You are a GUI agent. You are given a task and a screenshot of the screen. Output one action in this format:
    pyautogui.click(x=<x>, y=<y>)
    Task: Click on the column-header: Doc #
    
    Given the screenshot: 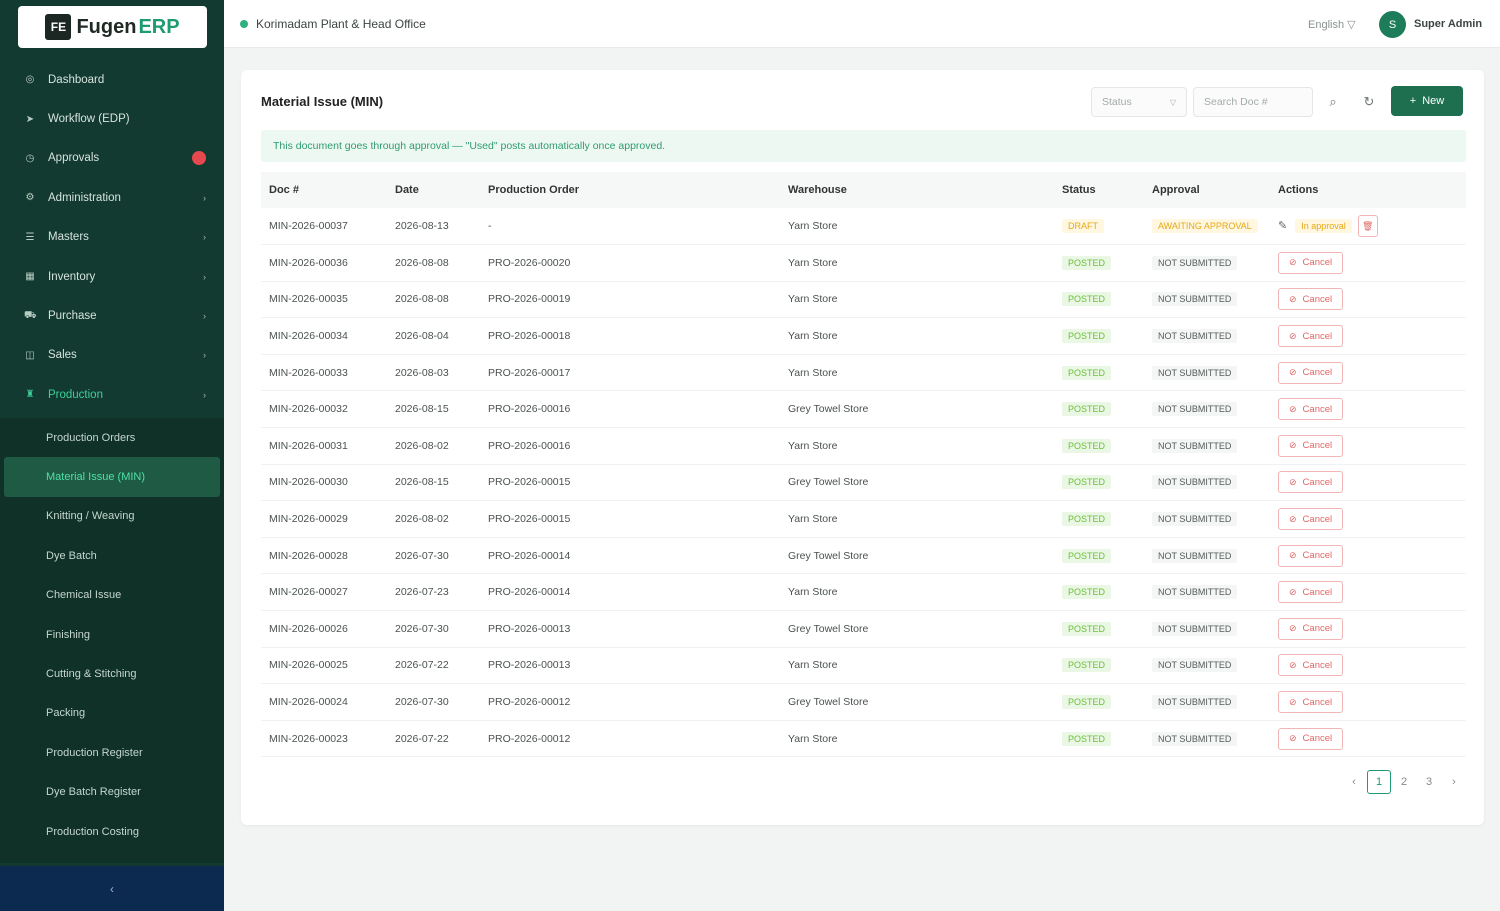 What is the action you would take?
    pyautogui.click(x=324, y=190)
    